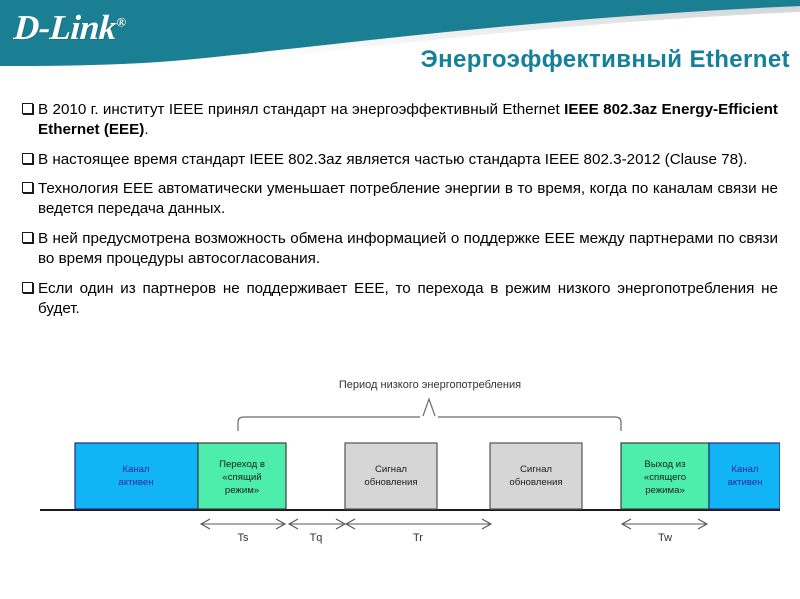  I want to click on low-power-period-bracket, so click(429, 423).